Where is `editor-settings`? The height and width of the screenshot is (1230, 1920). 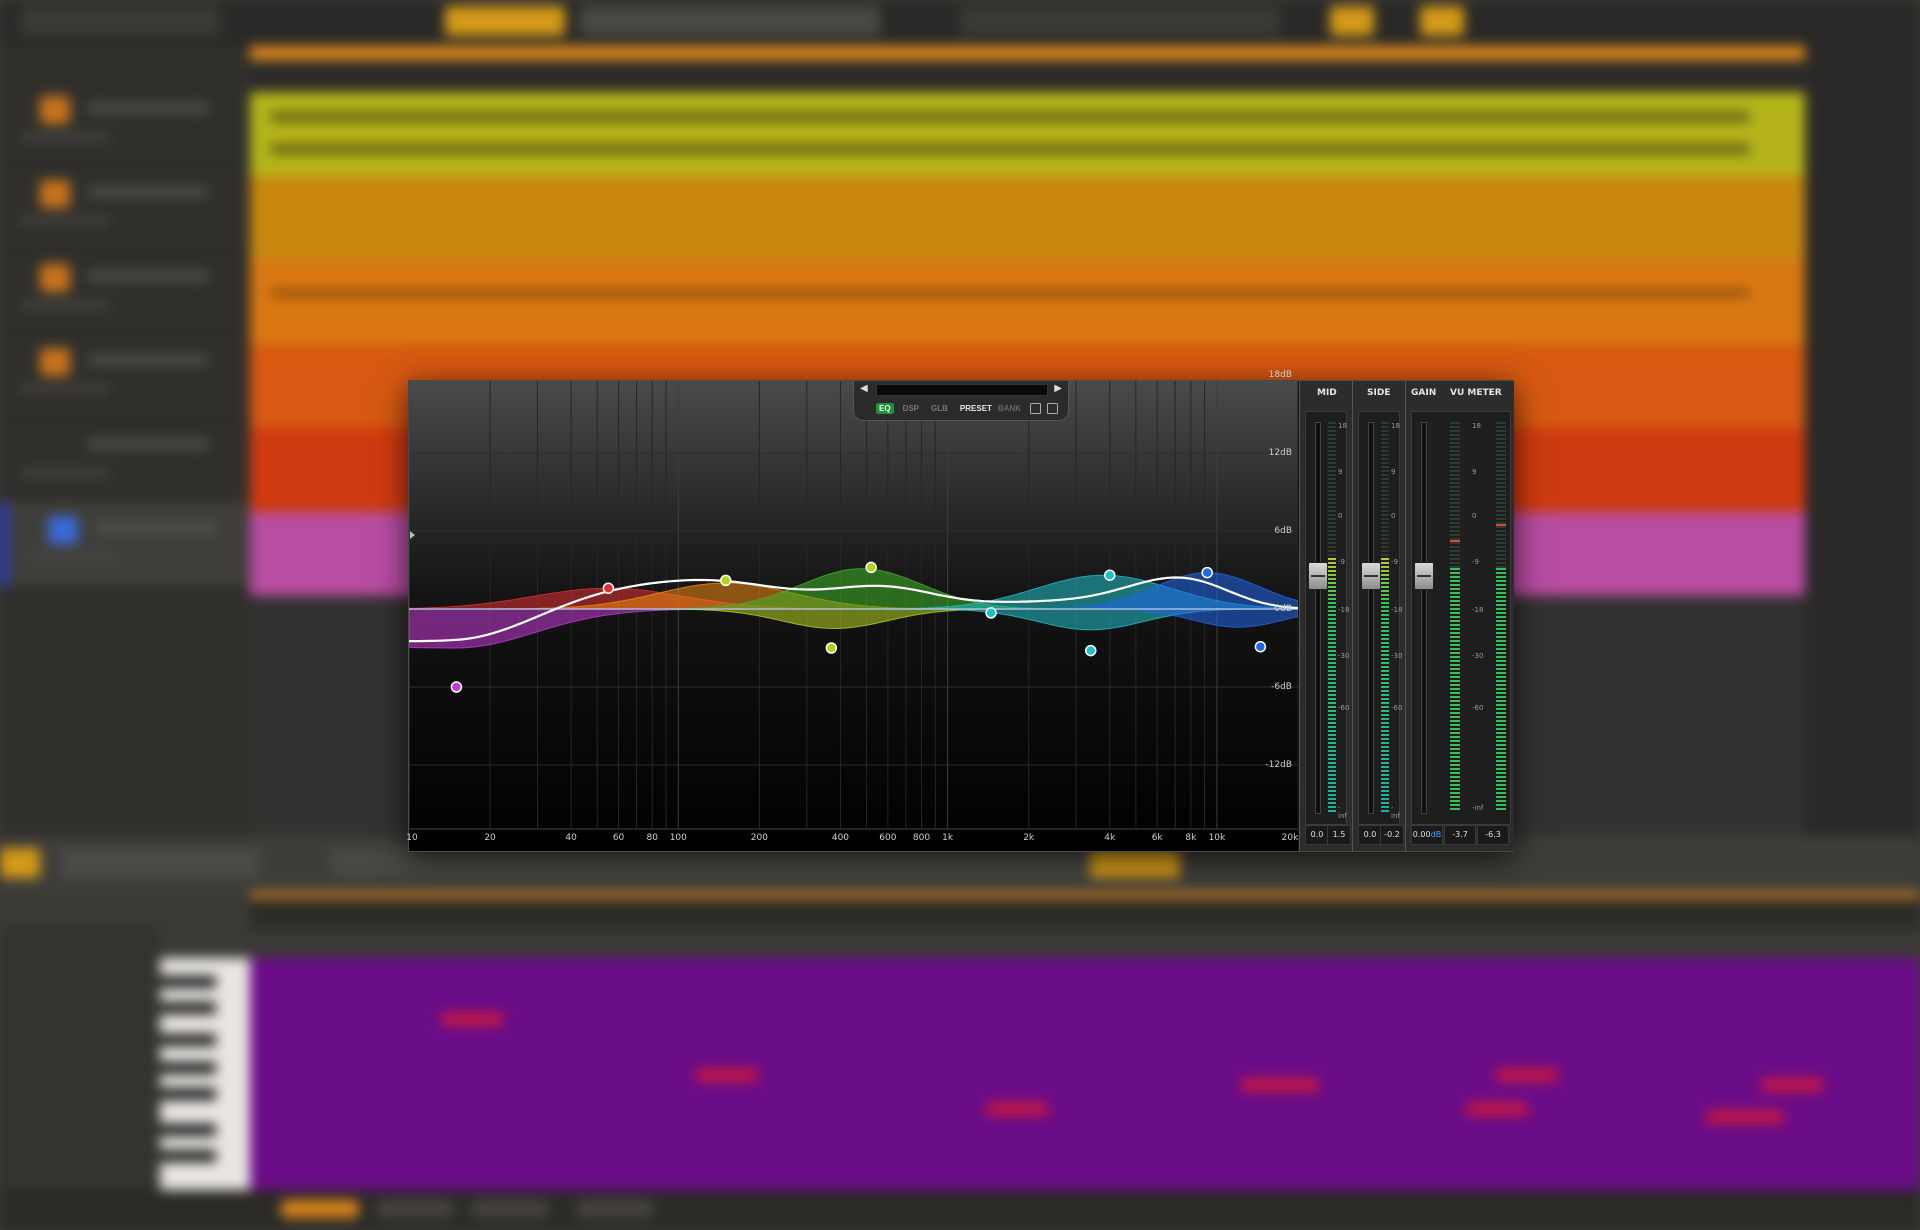 editor-settings is located at coordinates (720, 863).